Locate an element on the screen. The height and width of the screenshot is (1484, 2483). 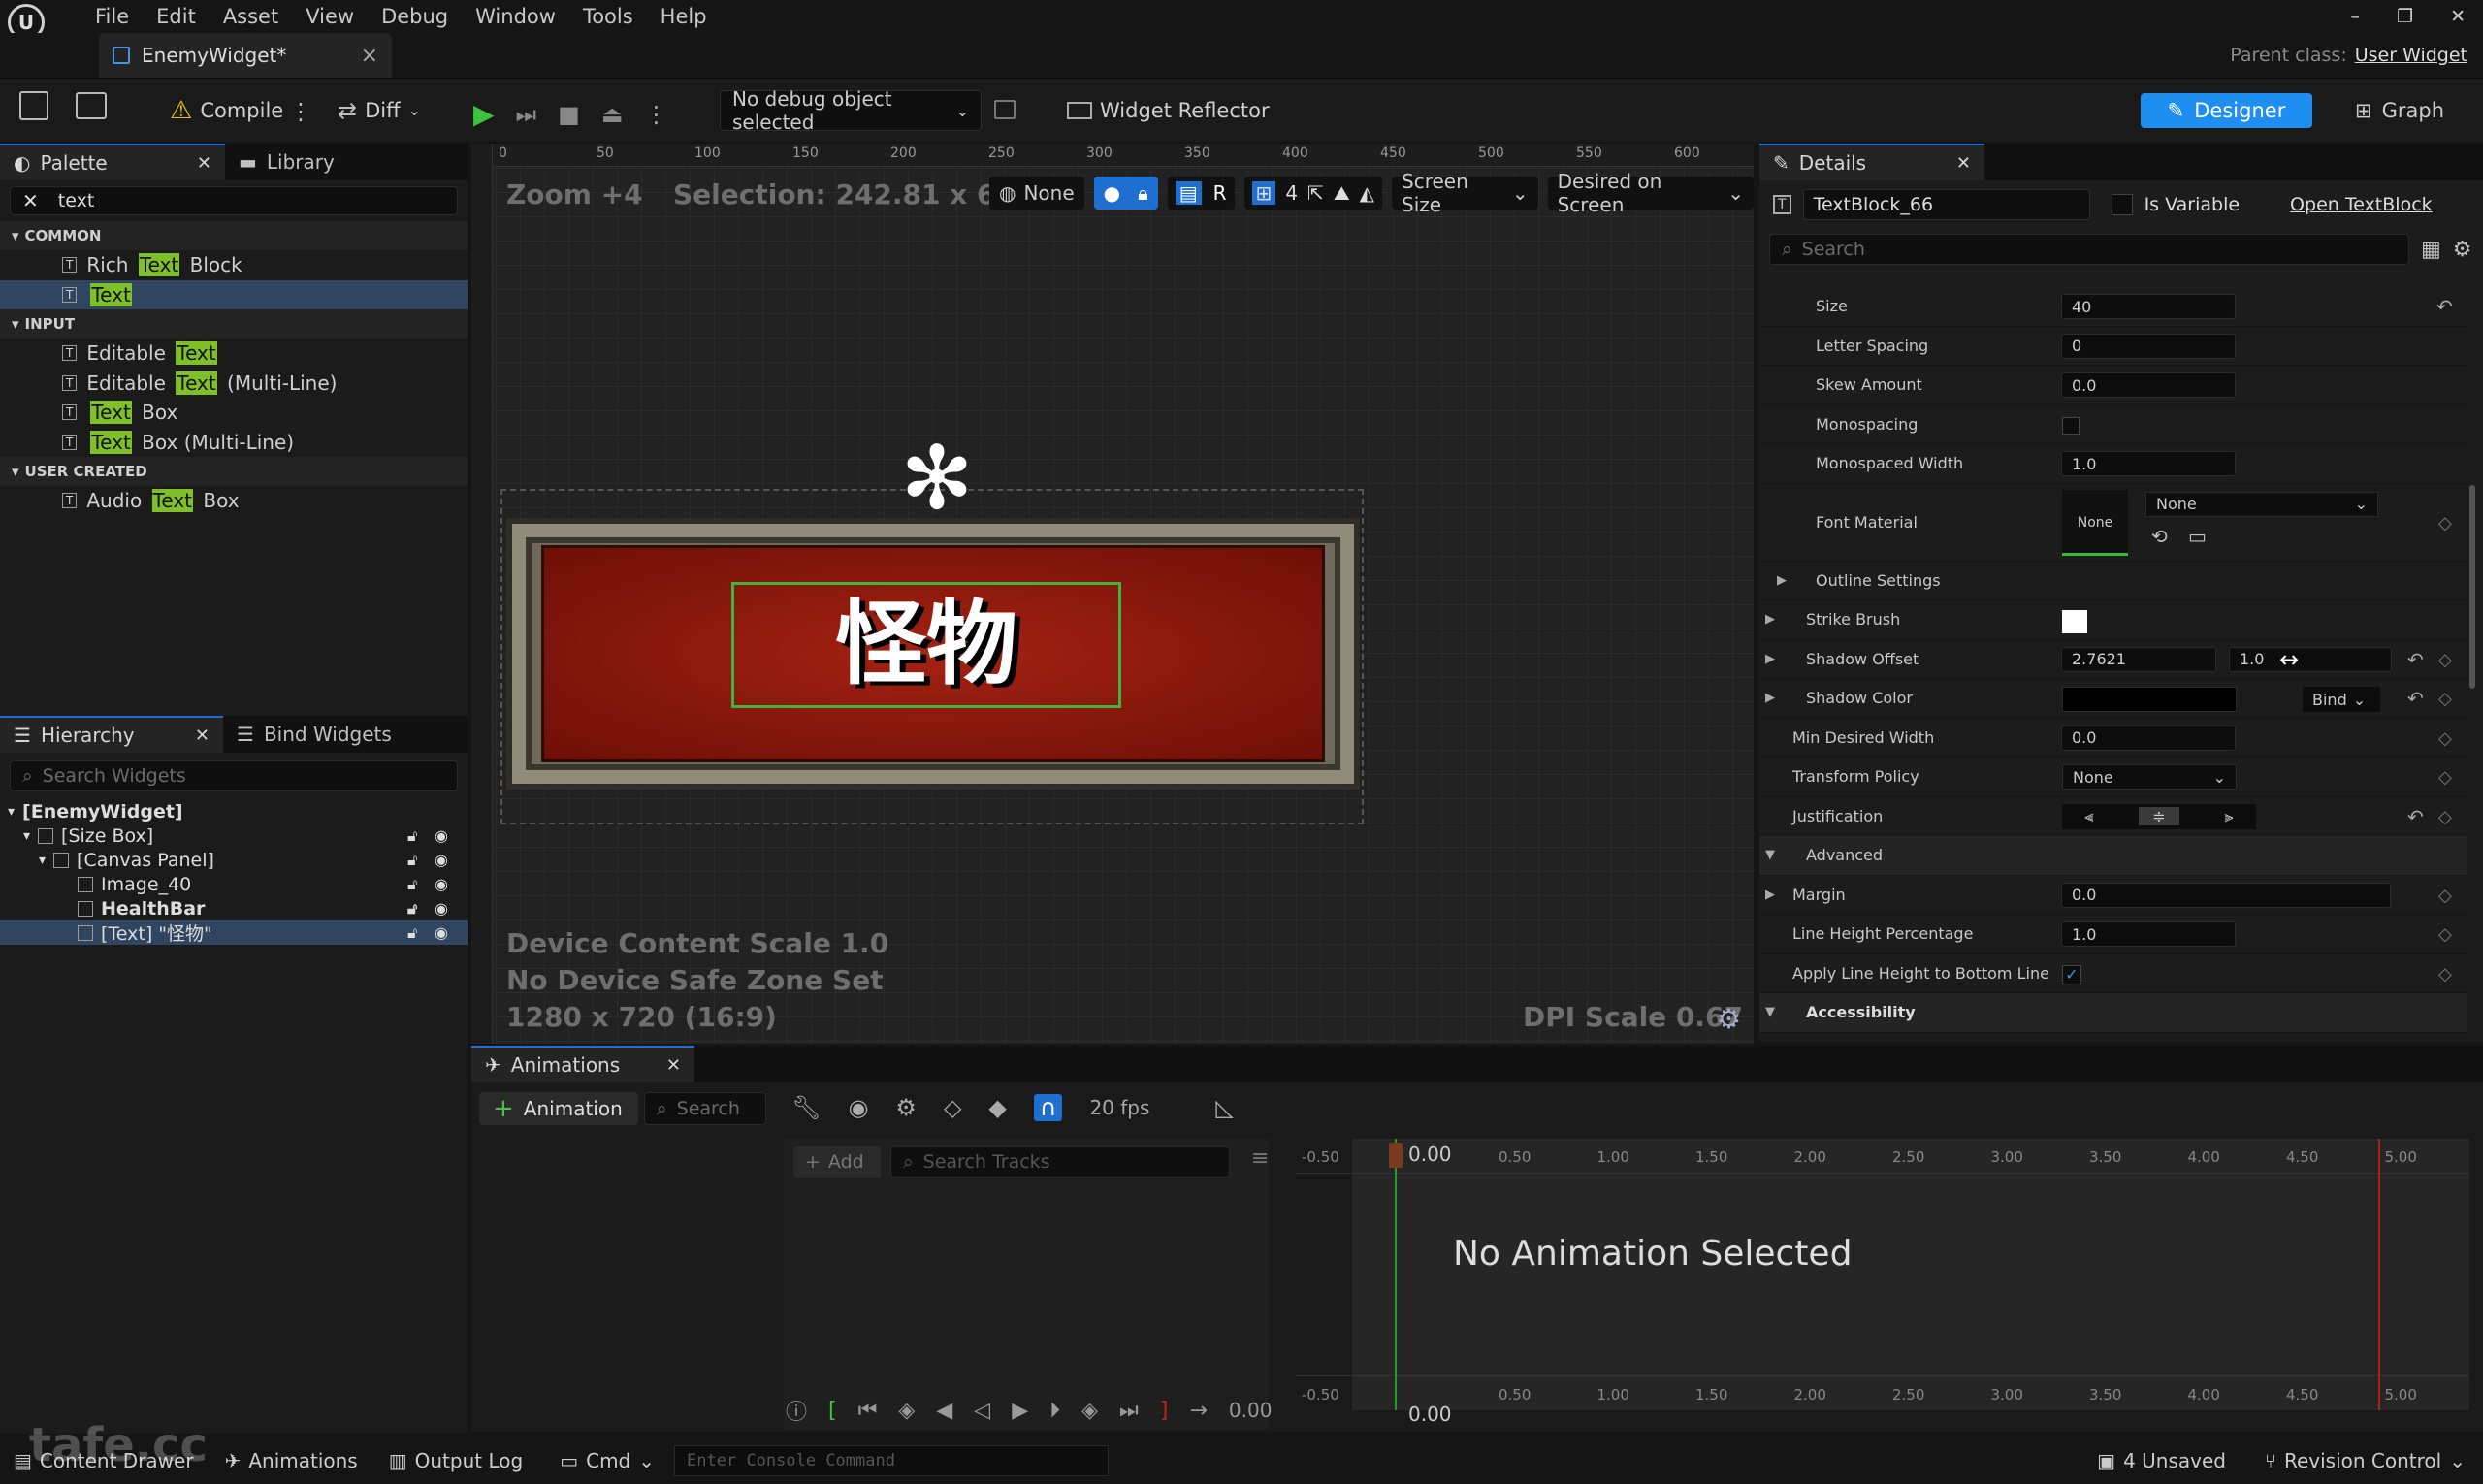
parent-class-link: User Widget is located at coordinates (2411, 55).